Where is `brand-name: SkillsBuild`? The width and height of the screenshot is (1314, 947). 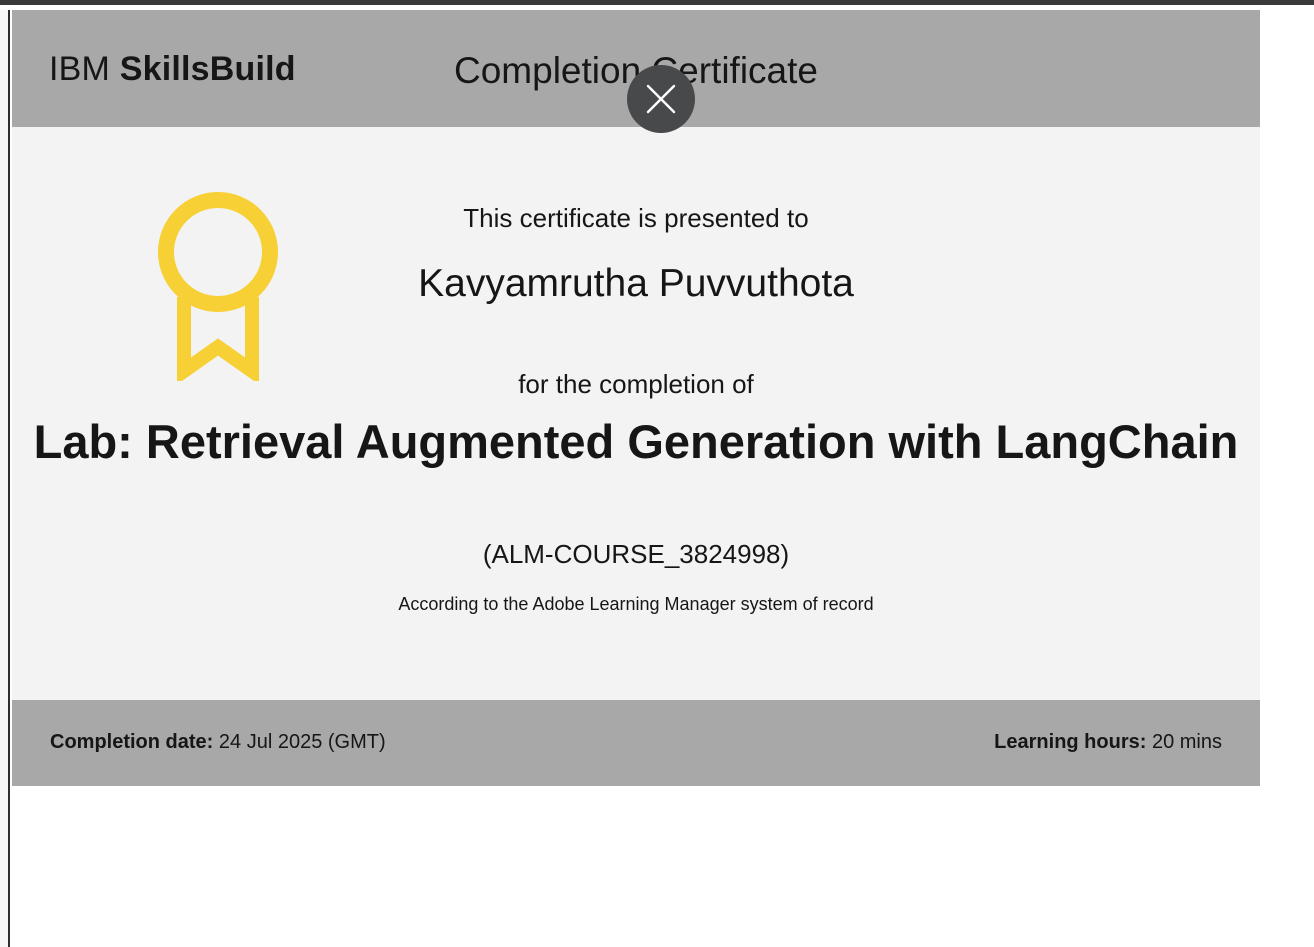
brand-name: SkillsBuild is located at coordinates (207, 69).